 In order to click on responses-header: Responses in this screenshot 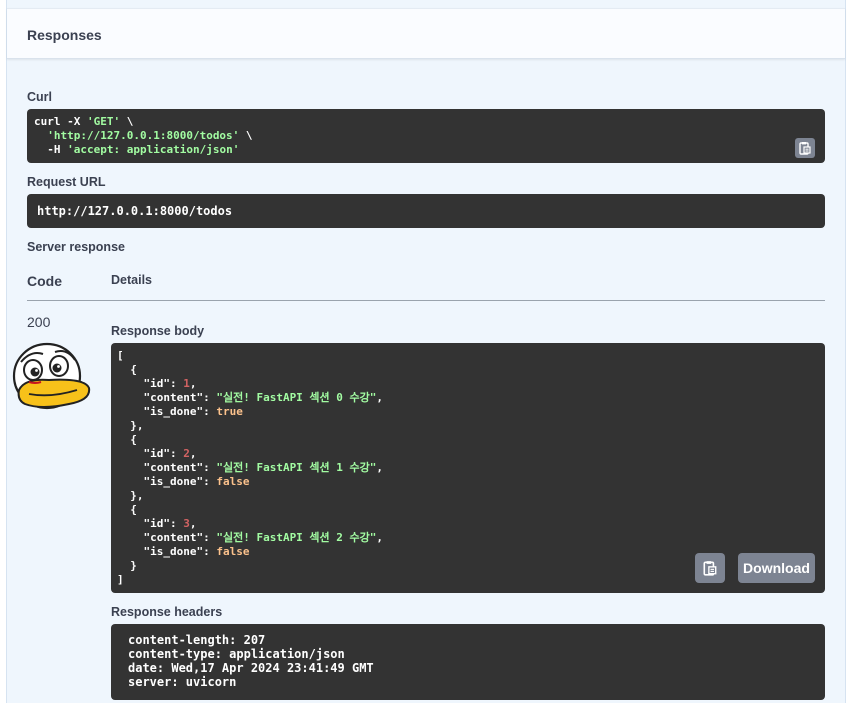, I will do `click(426, 33)`.